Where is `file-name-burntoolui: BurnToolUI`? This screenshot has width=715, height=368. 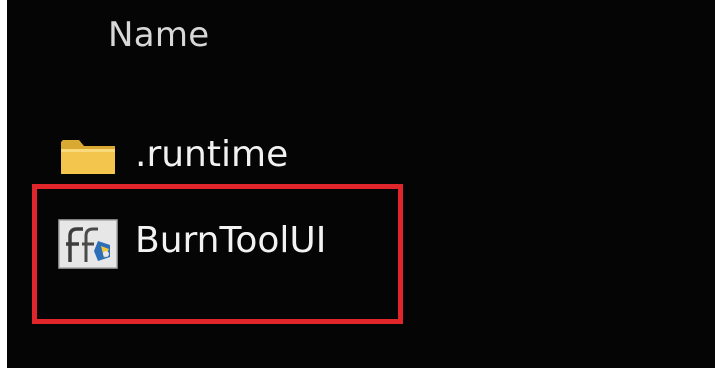
file-name-burntoolui: BurnToolUI is located at coordinates (231, 240).